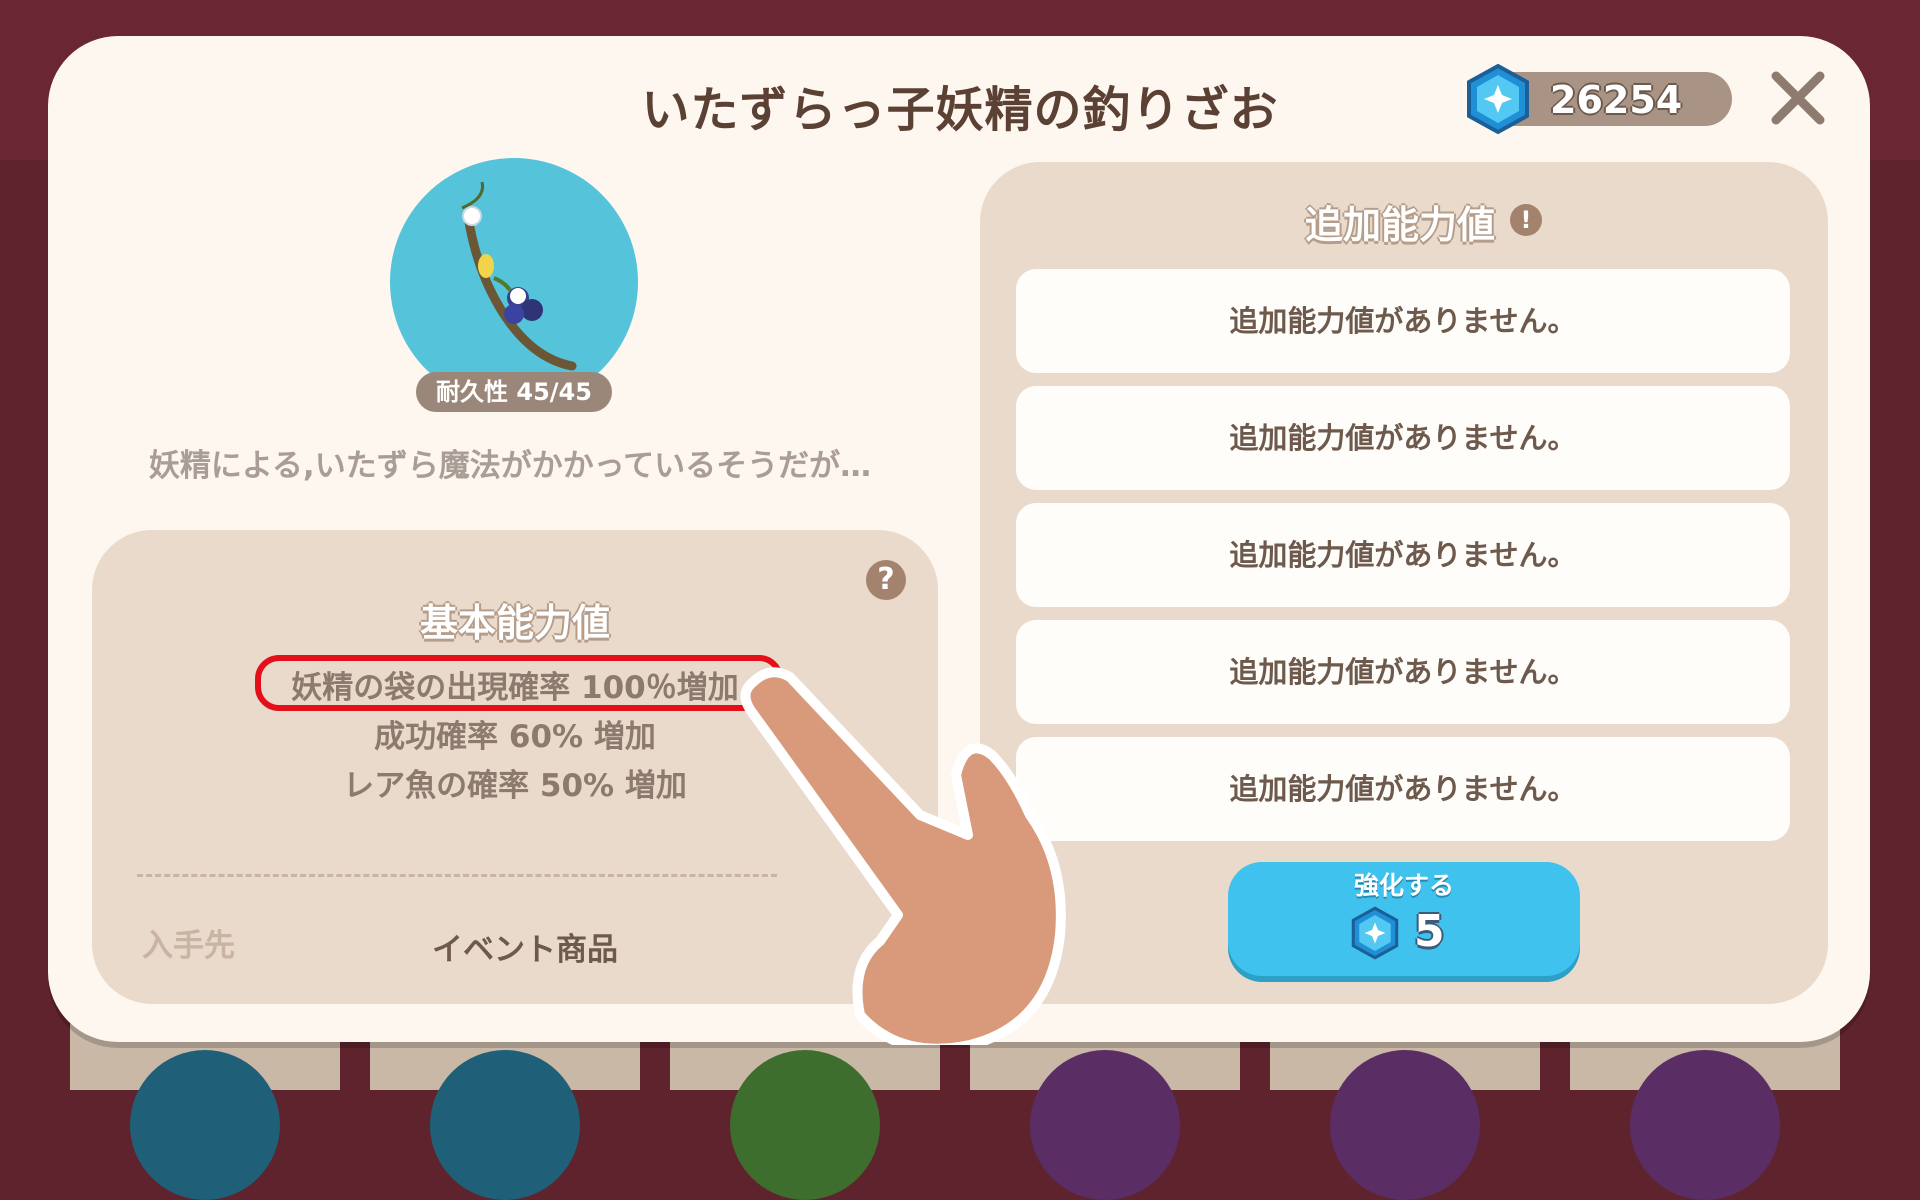 The width and height of the screenshot is (1920, 1200). What do you see at coordinates (514, 392) in the screenshot?
I see `durability-badge: 耐久性 45/45` at bounding box center [514, 392].